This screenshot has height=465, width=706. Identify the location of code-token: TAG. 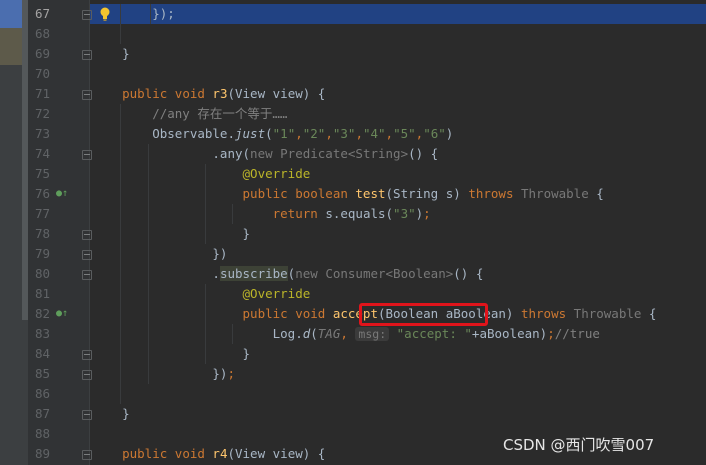
(329, 333).